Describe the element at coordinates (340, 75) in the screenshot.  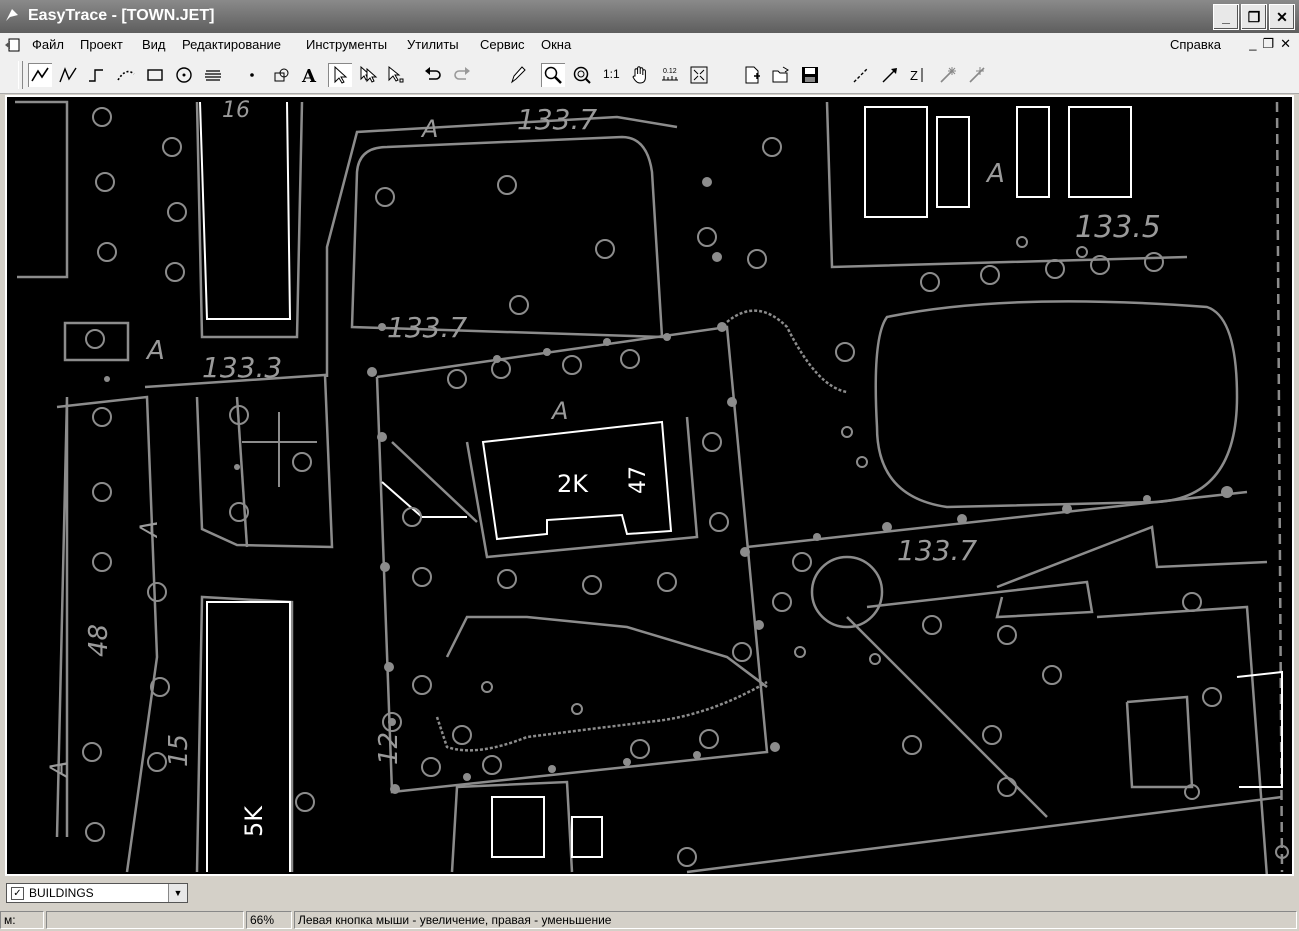
I see `select-arrow-icon` at that location.